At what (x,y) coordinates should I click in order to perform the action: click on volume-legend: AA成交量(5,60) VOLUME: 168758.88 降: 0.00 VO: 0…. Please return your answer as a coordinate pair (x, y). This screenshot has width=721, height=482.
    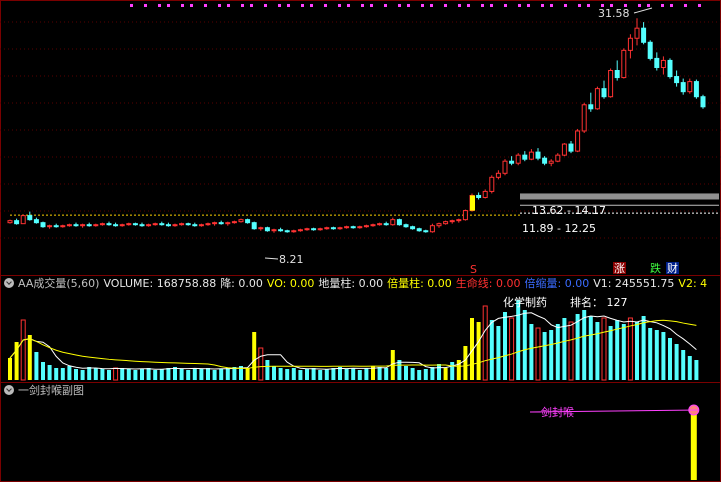
    Looking at the image, I should click on (360, 284).